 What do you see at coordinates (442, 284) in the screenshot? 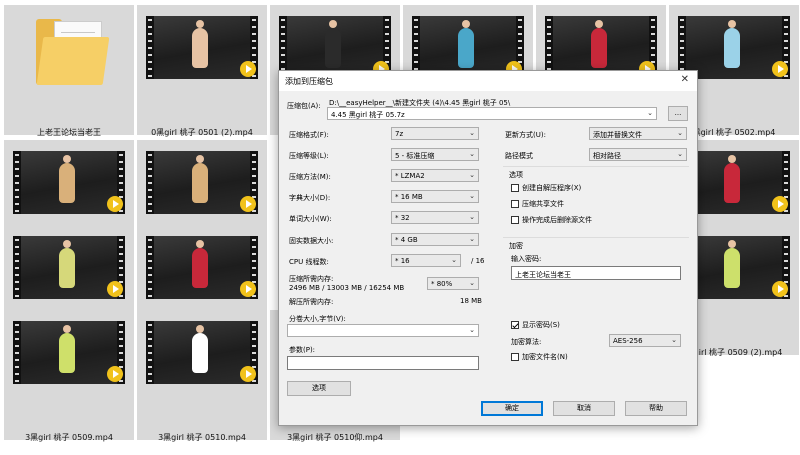
I see `mem-percent-value: * 80%` at bounding box center [442, 284].